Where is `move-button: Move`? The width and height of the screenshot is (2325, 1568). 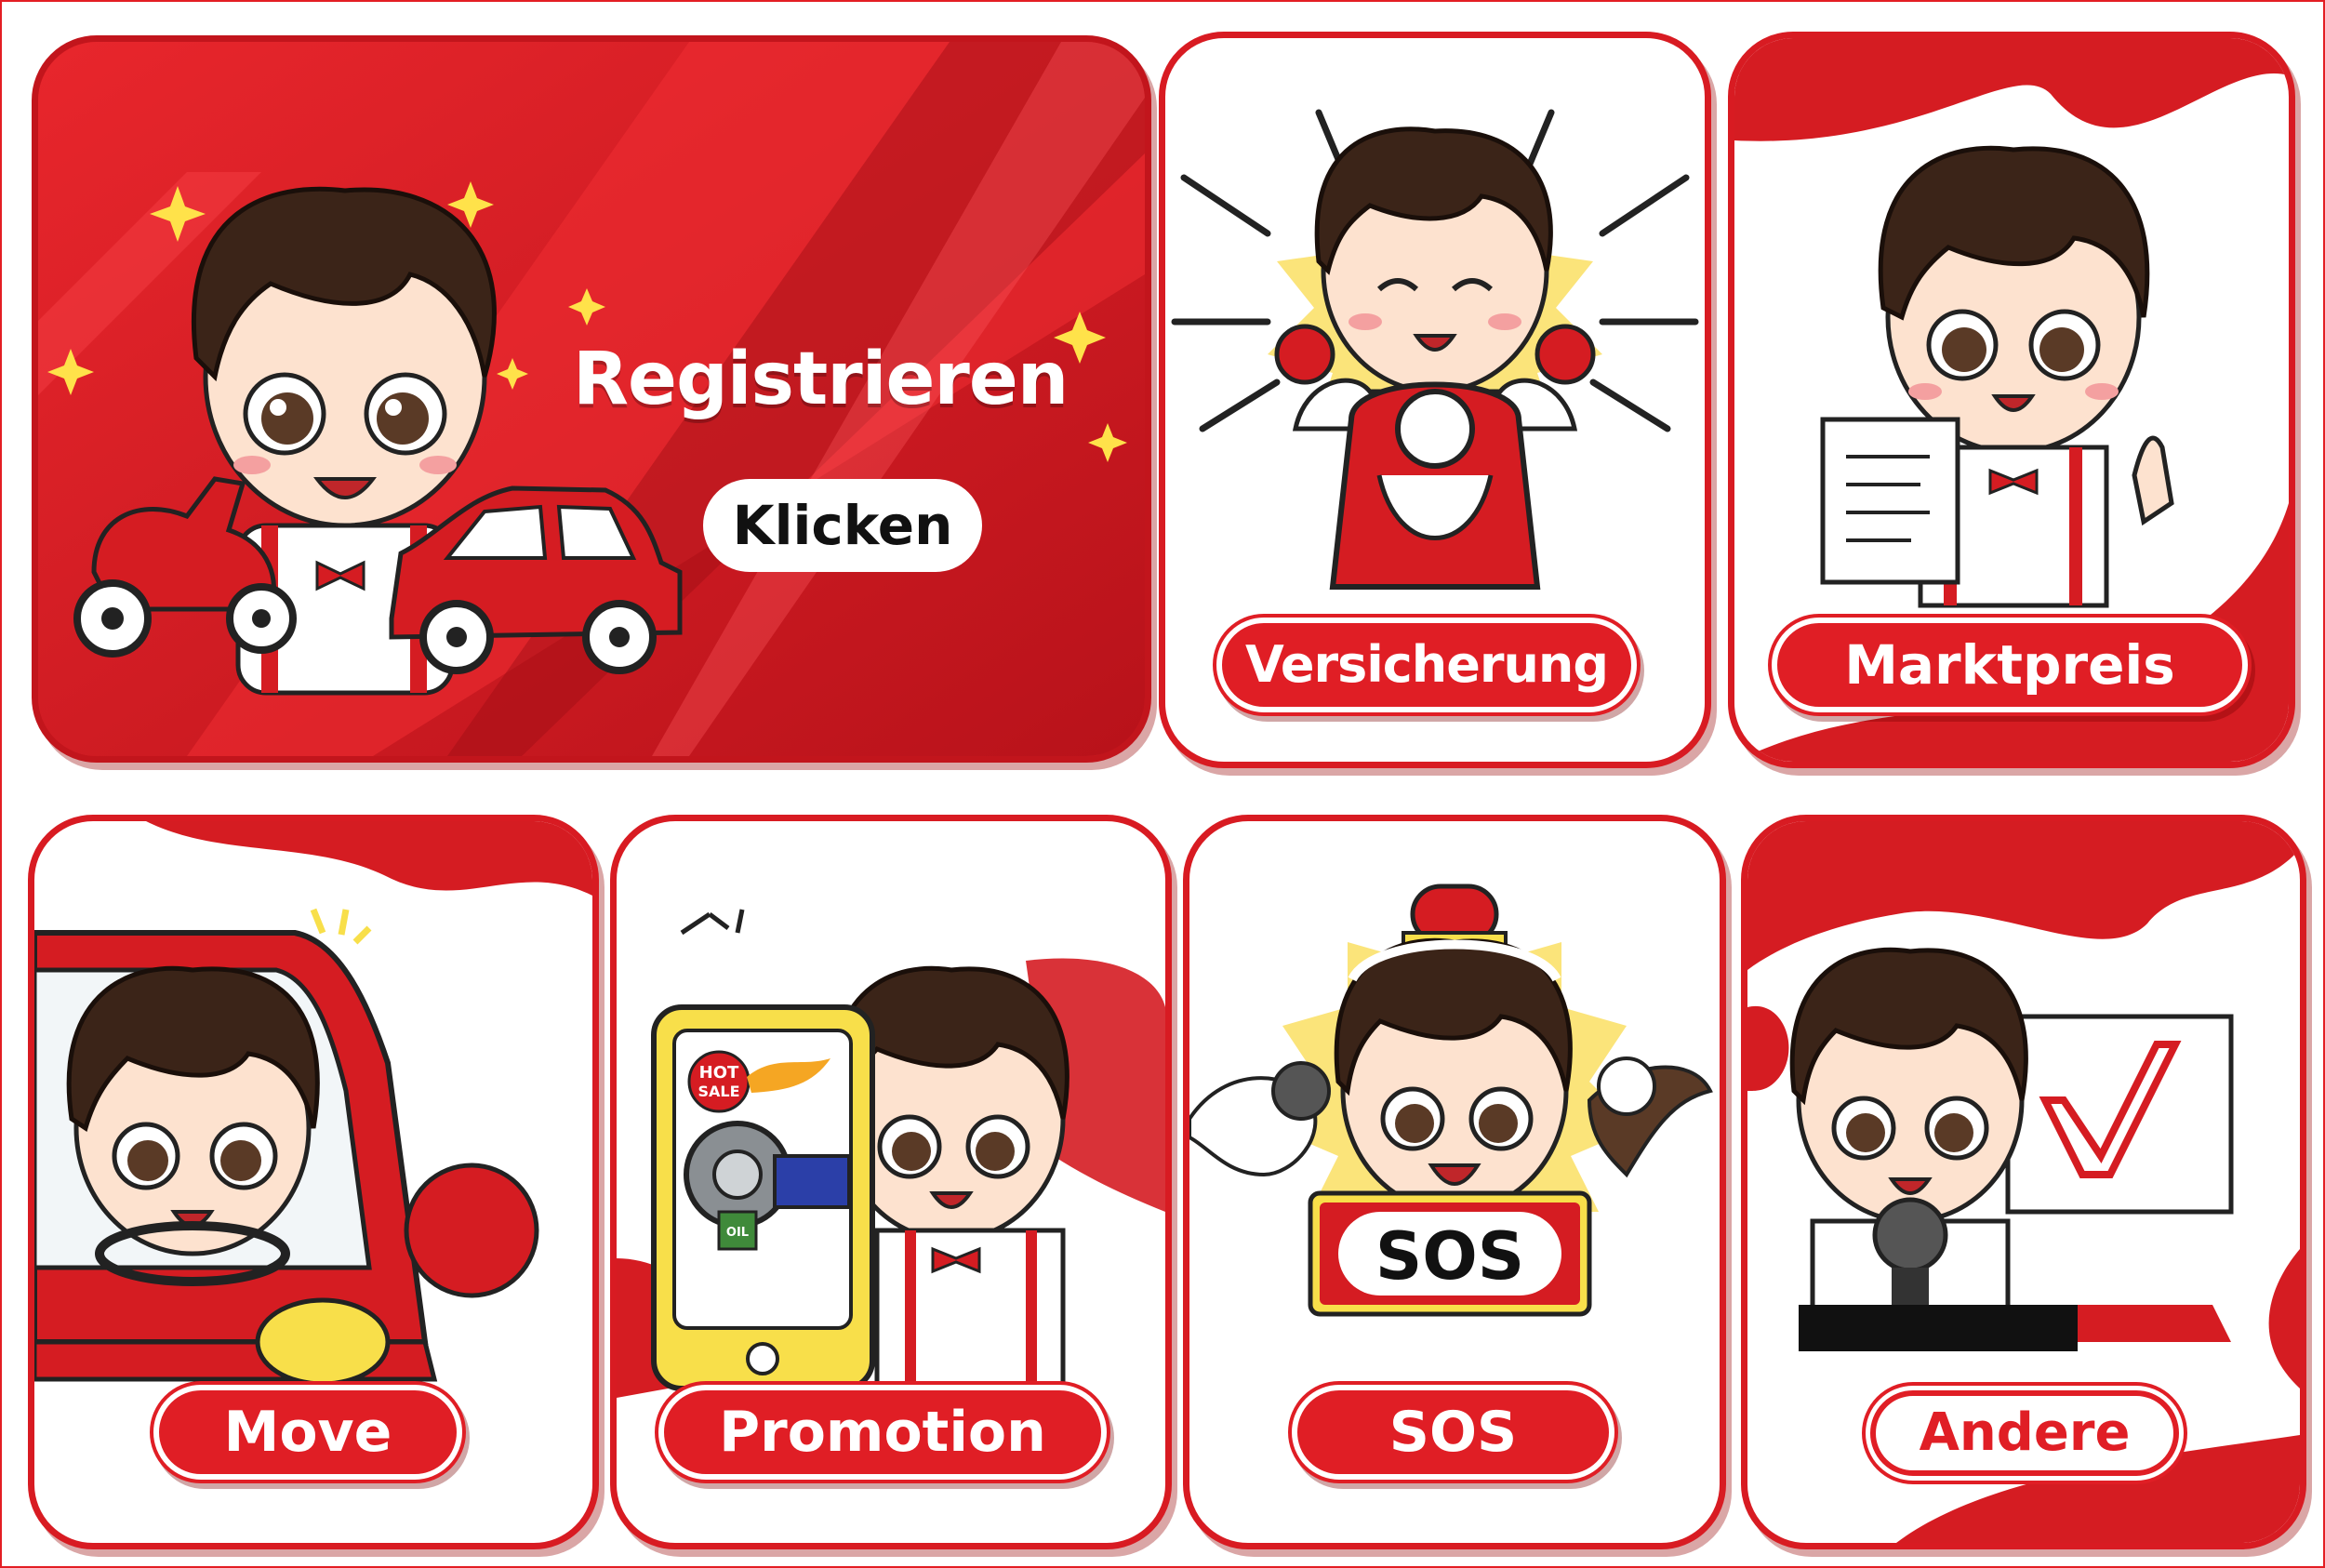 move-button: Move is located at coordinates (307, 1432).